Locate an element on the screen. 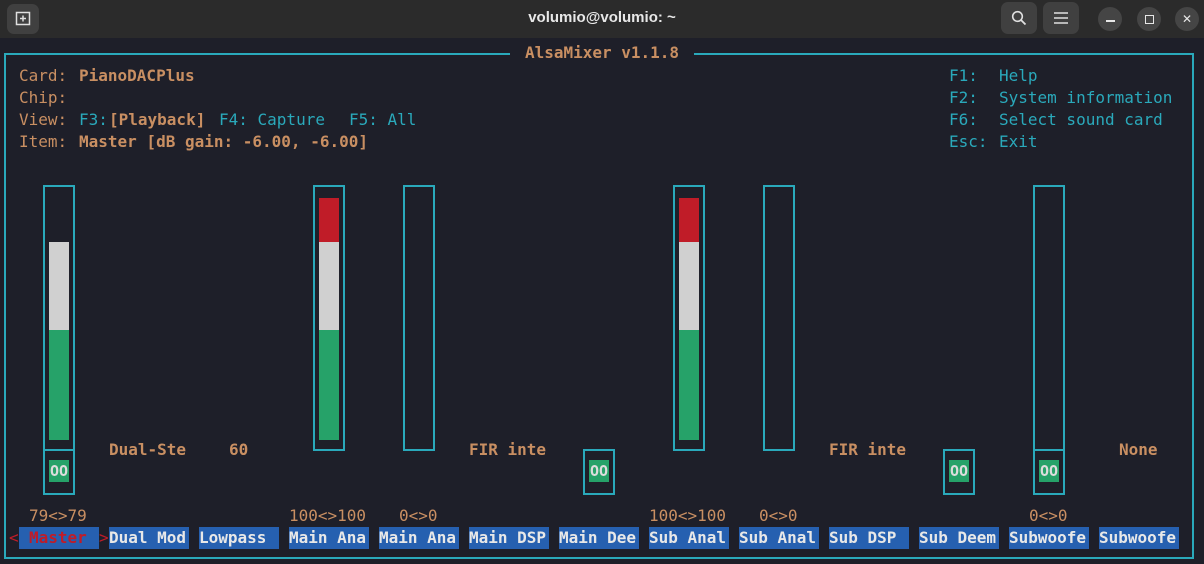 The width and height of the screenshot is (1204, 564). volume-value-main-analog-1: 100<>100 is located at coordinates (328, 515).